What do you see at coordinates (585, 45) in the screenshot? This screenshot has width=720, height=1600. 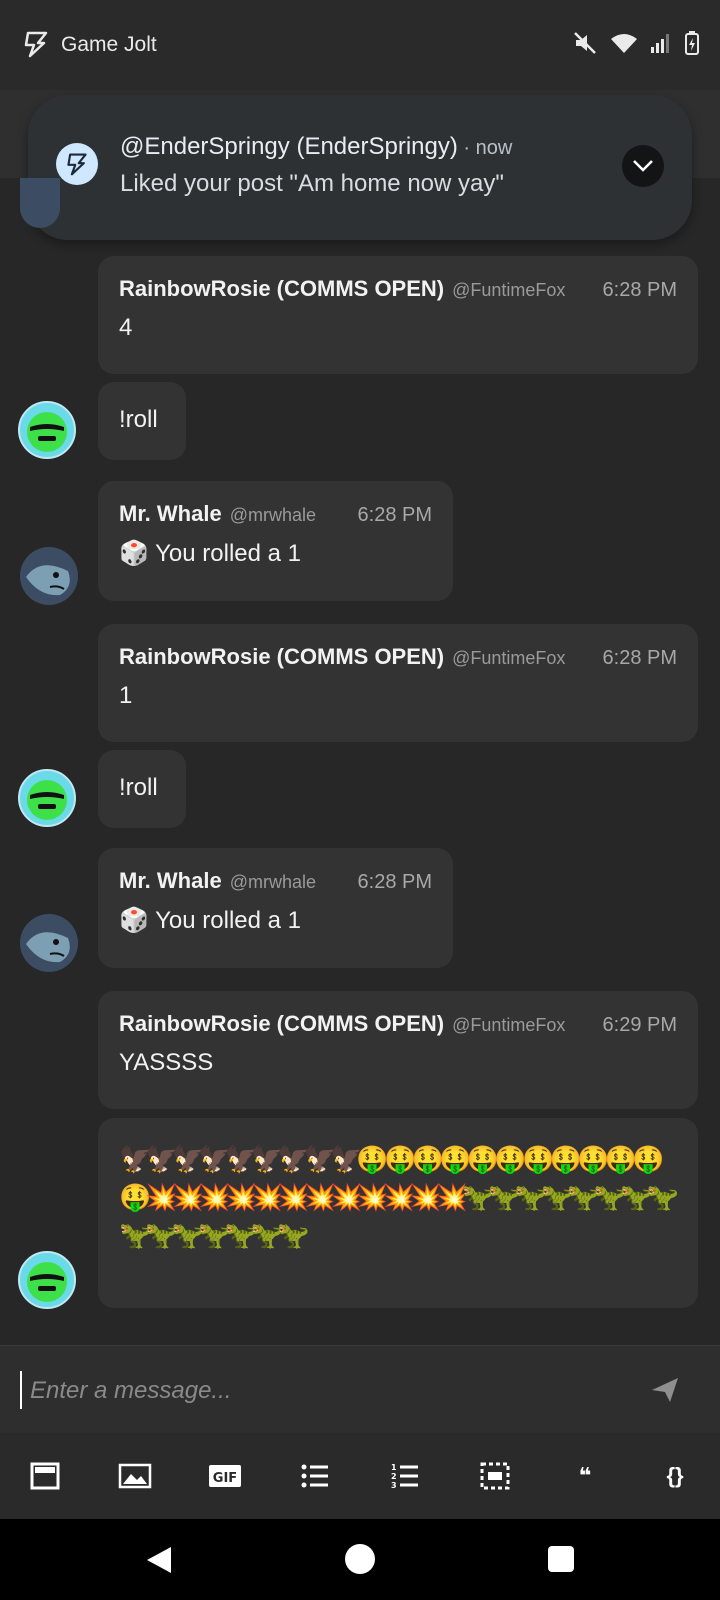 I see `mute-icon` at bounding box center [585, 45].